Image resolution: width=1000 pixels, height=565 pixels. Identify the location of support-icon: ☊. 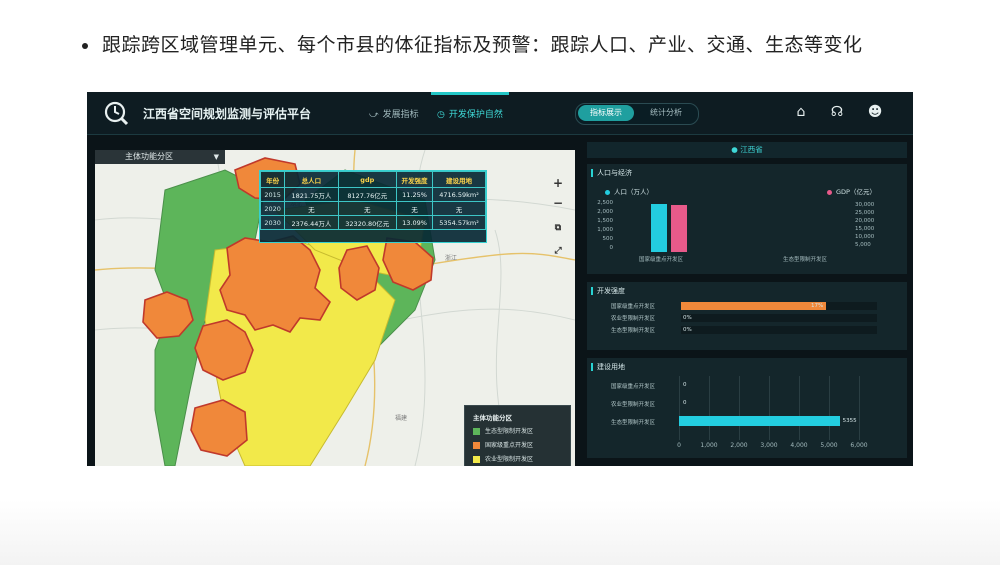
(837, 112).